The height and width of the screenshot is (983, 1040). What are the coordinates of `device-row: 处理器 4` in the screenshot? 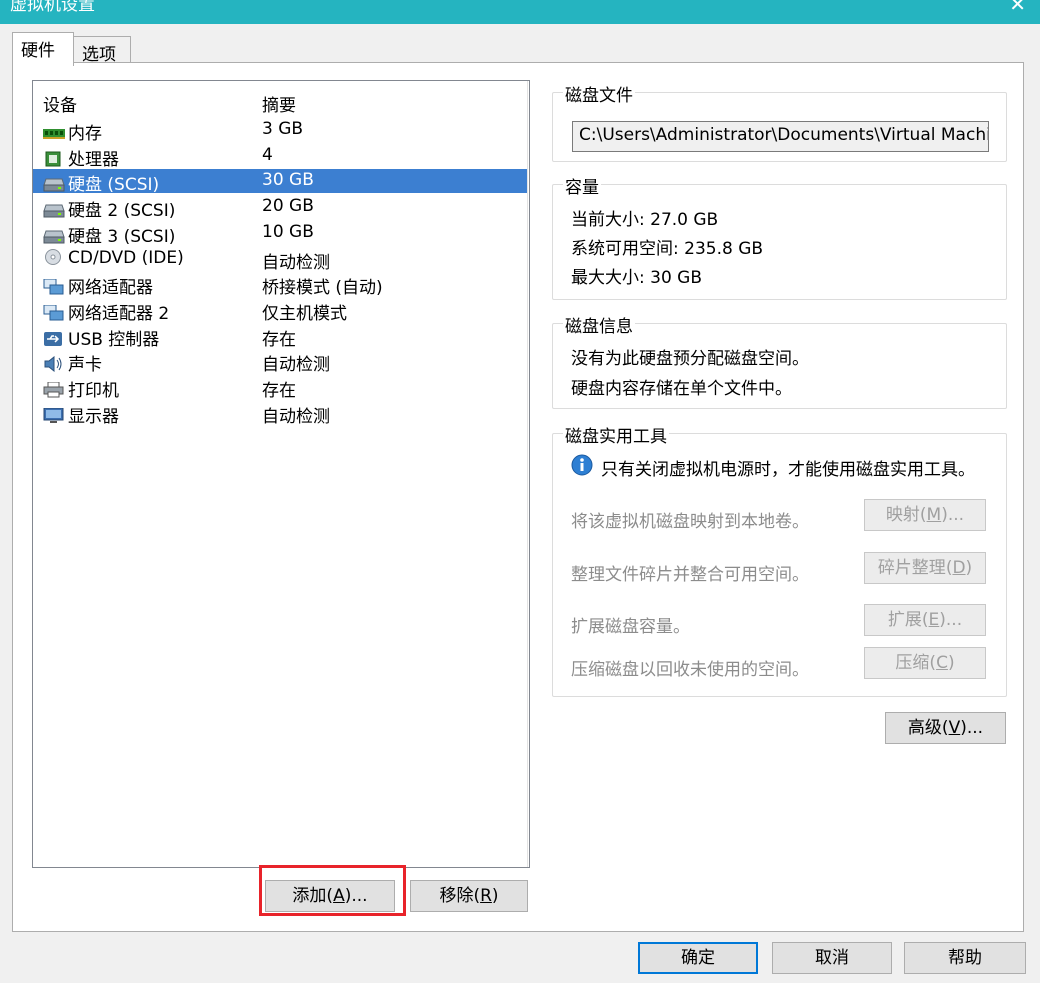 It's located at (280, 157).